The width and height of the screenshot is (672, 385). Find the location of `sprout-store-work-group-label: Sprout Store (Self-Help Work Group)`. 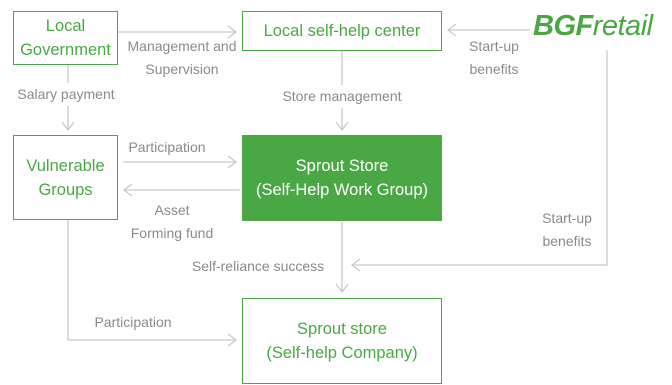

sprout-store-work-group-label: Sprout Store (Self-Help Work Group) is located at coordinates (342, 178).